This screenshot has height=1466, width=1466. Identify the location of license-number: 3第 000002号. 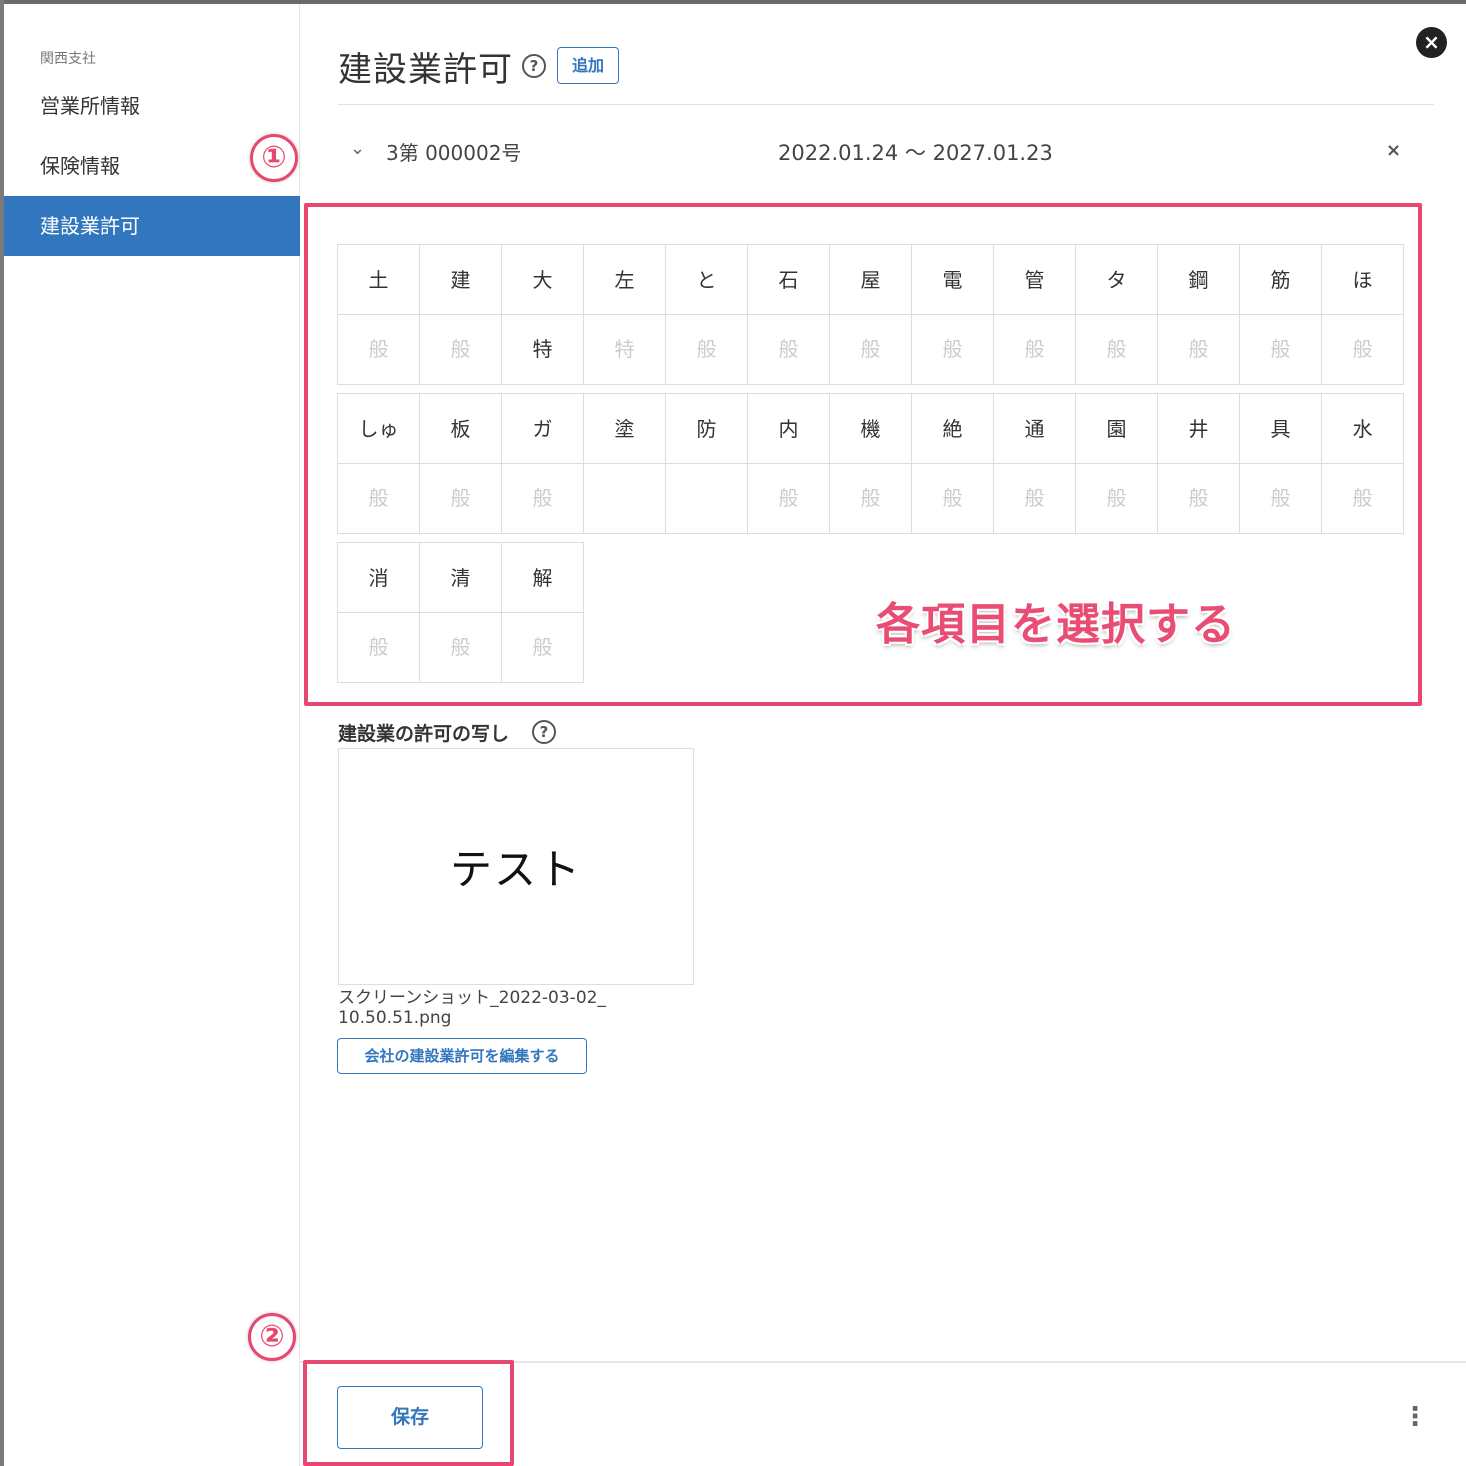
(454, 153).